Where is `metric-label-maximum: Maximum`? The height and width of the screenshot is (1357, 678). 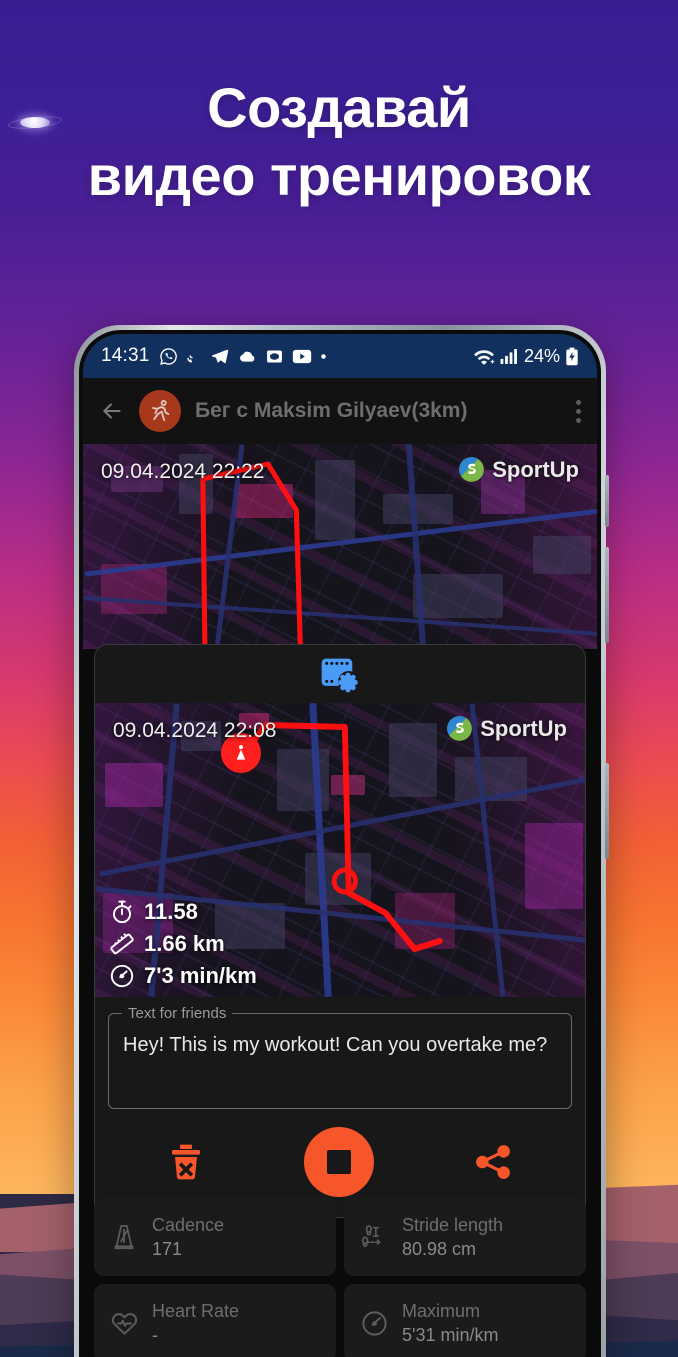
metric-label-maximum: Maximum is located at coordinates (441, 1310).